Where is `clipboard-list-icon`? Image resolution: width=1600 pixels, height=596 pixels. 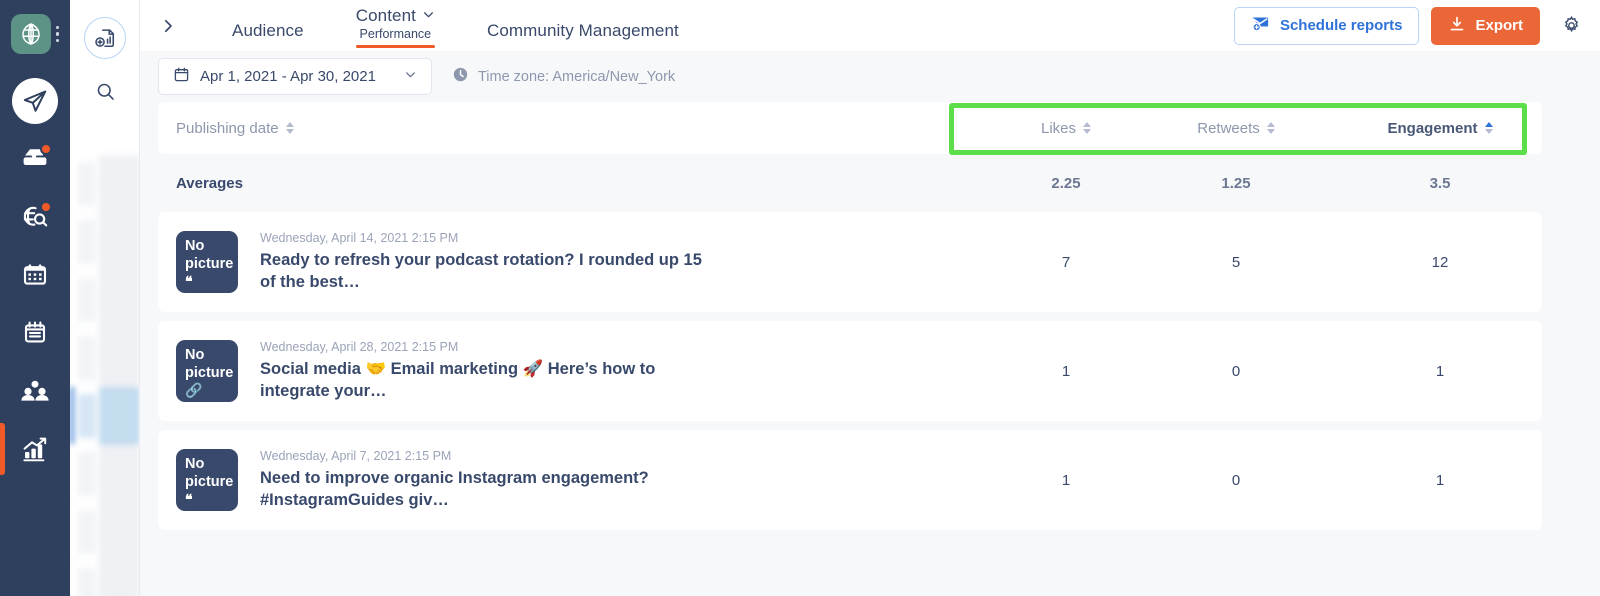
clipboard-list-icon is located at coordinates (35, 332).